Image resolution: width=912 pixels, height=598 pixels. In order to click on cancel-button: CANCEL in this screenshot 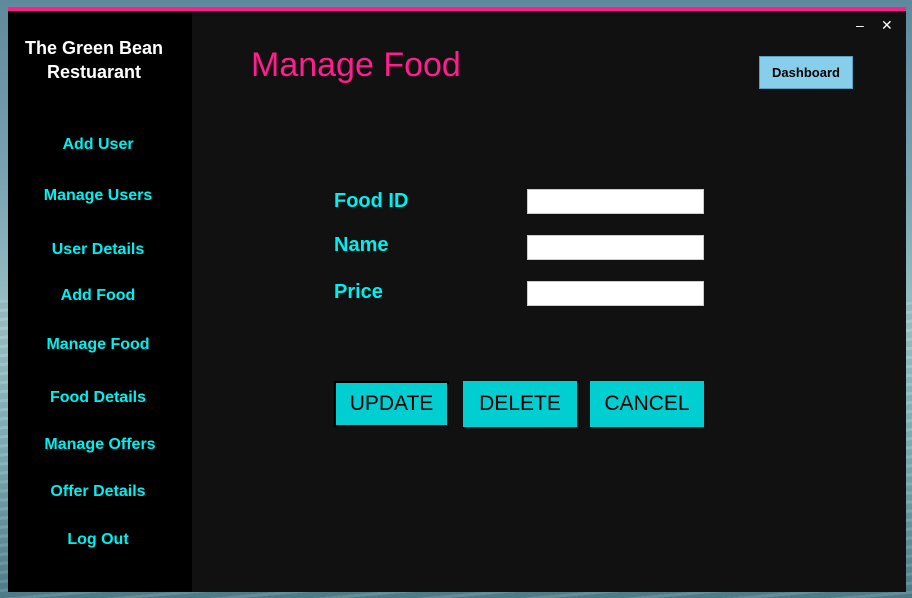, I will do `click(647, 404)`.